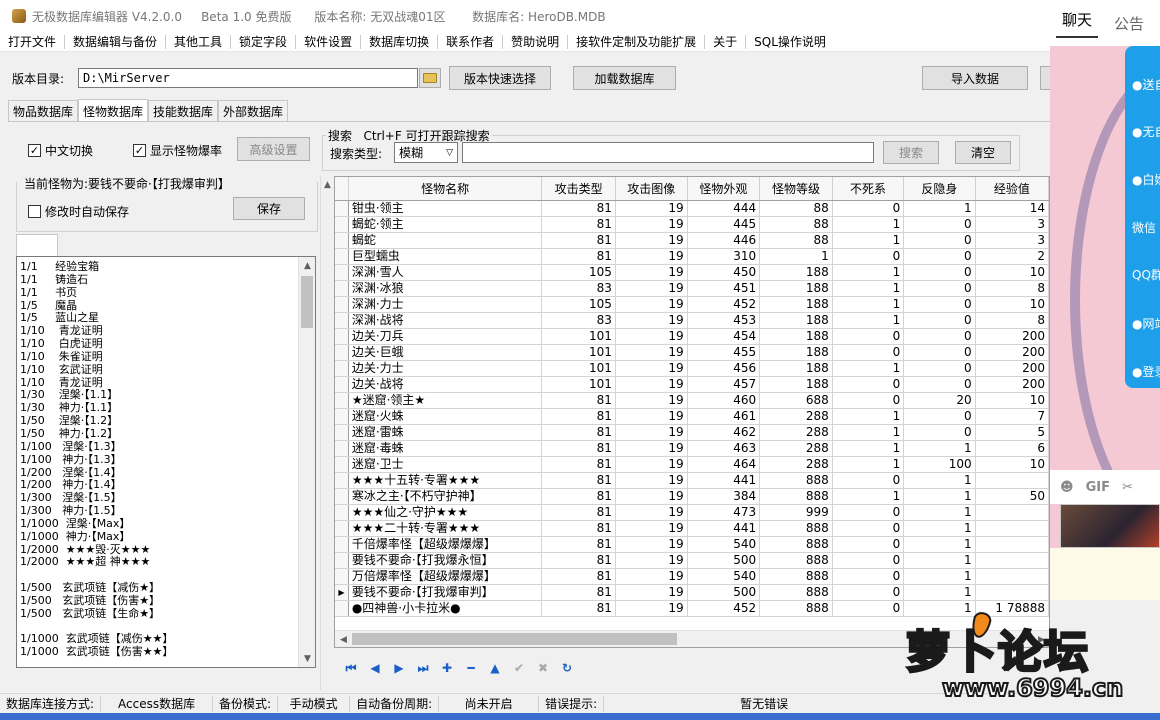  I want to click on show-drop-checkbox: ✓ 显示怪物爆率, so click(177, 150).